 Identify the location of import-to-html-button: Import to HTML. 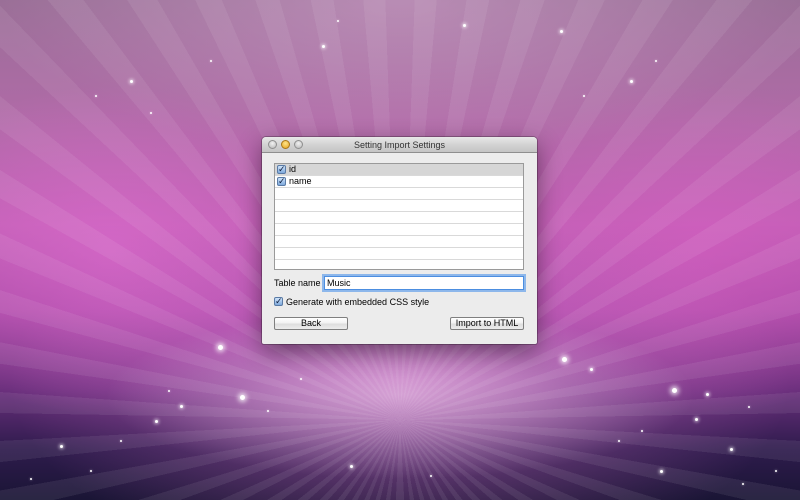
(487, 323).